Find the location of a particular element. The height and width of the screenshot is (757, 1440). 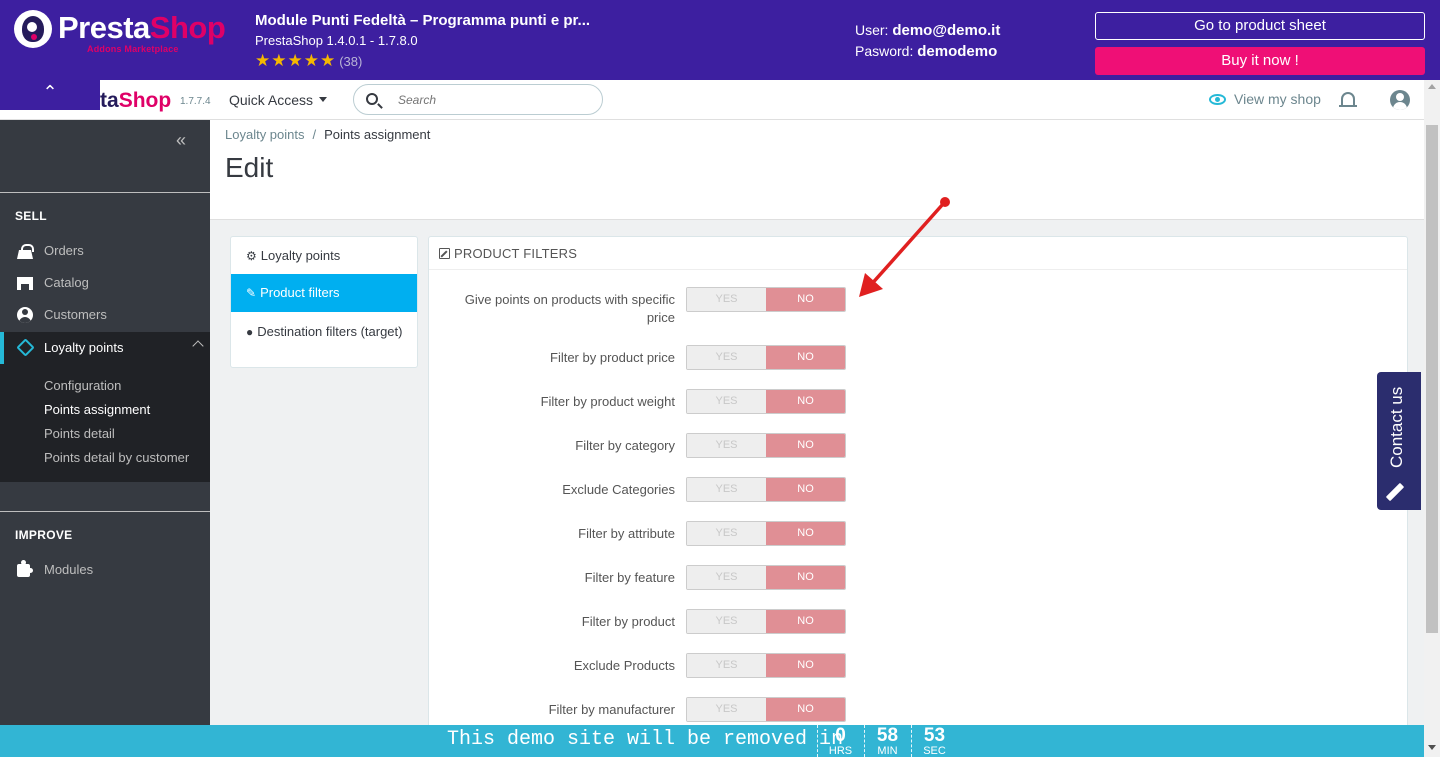

puffin-logo-icon is located at coordinates (33, 29).